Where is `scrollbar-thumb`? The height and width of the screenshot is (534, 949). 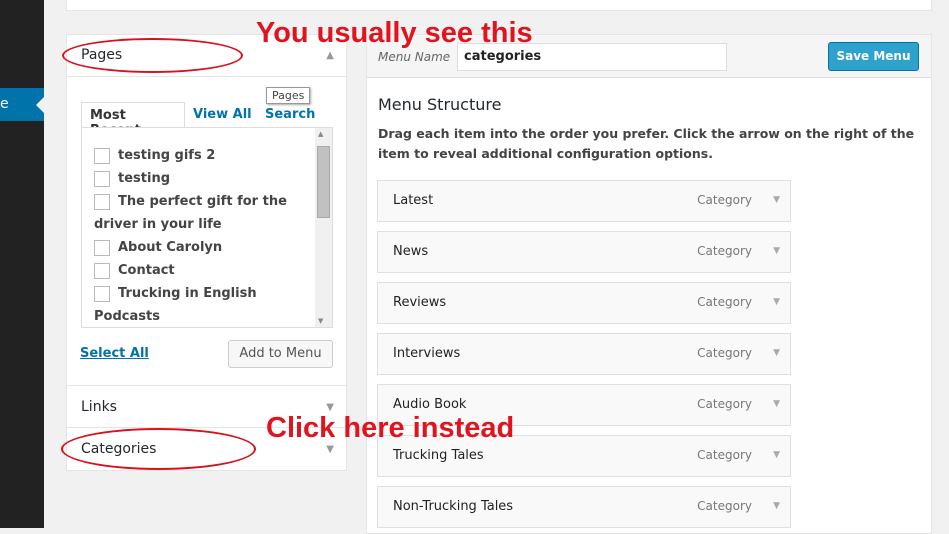 scrollbar-thumb is located at coordinates (323, 182).